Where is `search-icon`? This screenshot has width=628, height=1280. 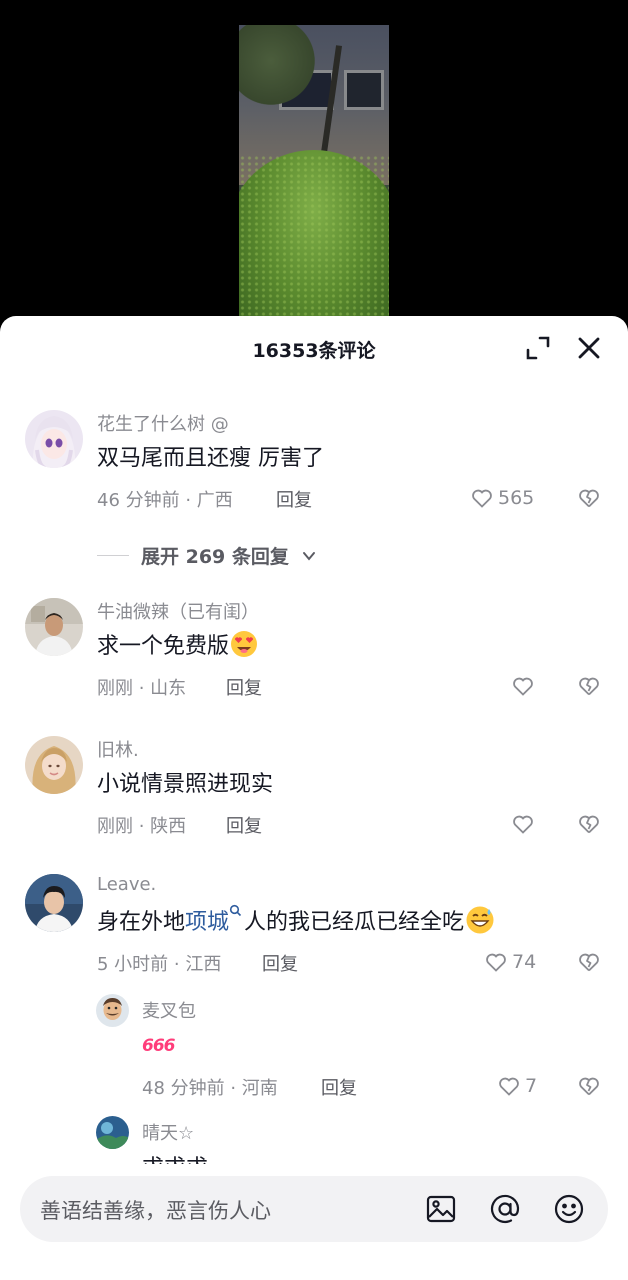
search-icon is located at coordinates (235, 912).